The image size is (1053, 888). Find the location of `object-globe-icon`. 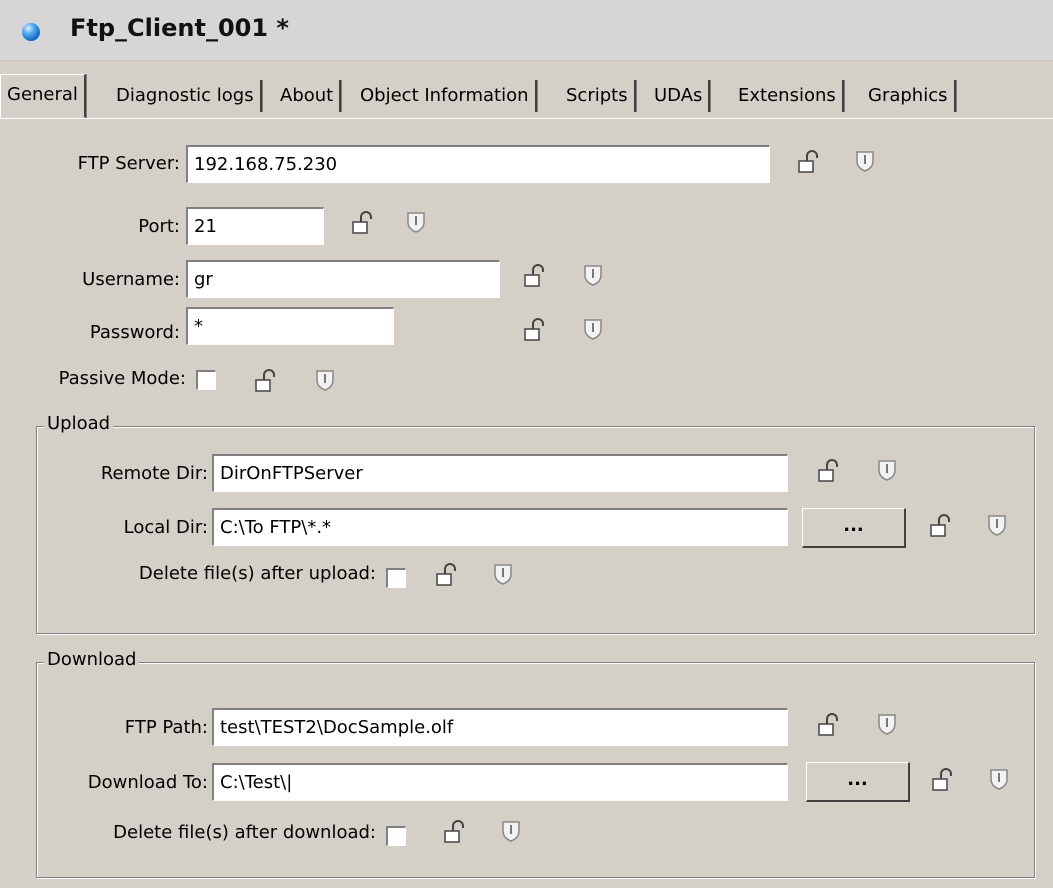

object-globe-icon is located at coordinates (31, 32).